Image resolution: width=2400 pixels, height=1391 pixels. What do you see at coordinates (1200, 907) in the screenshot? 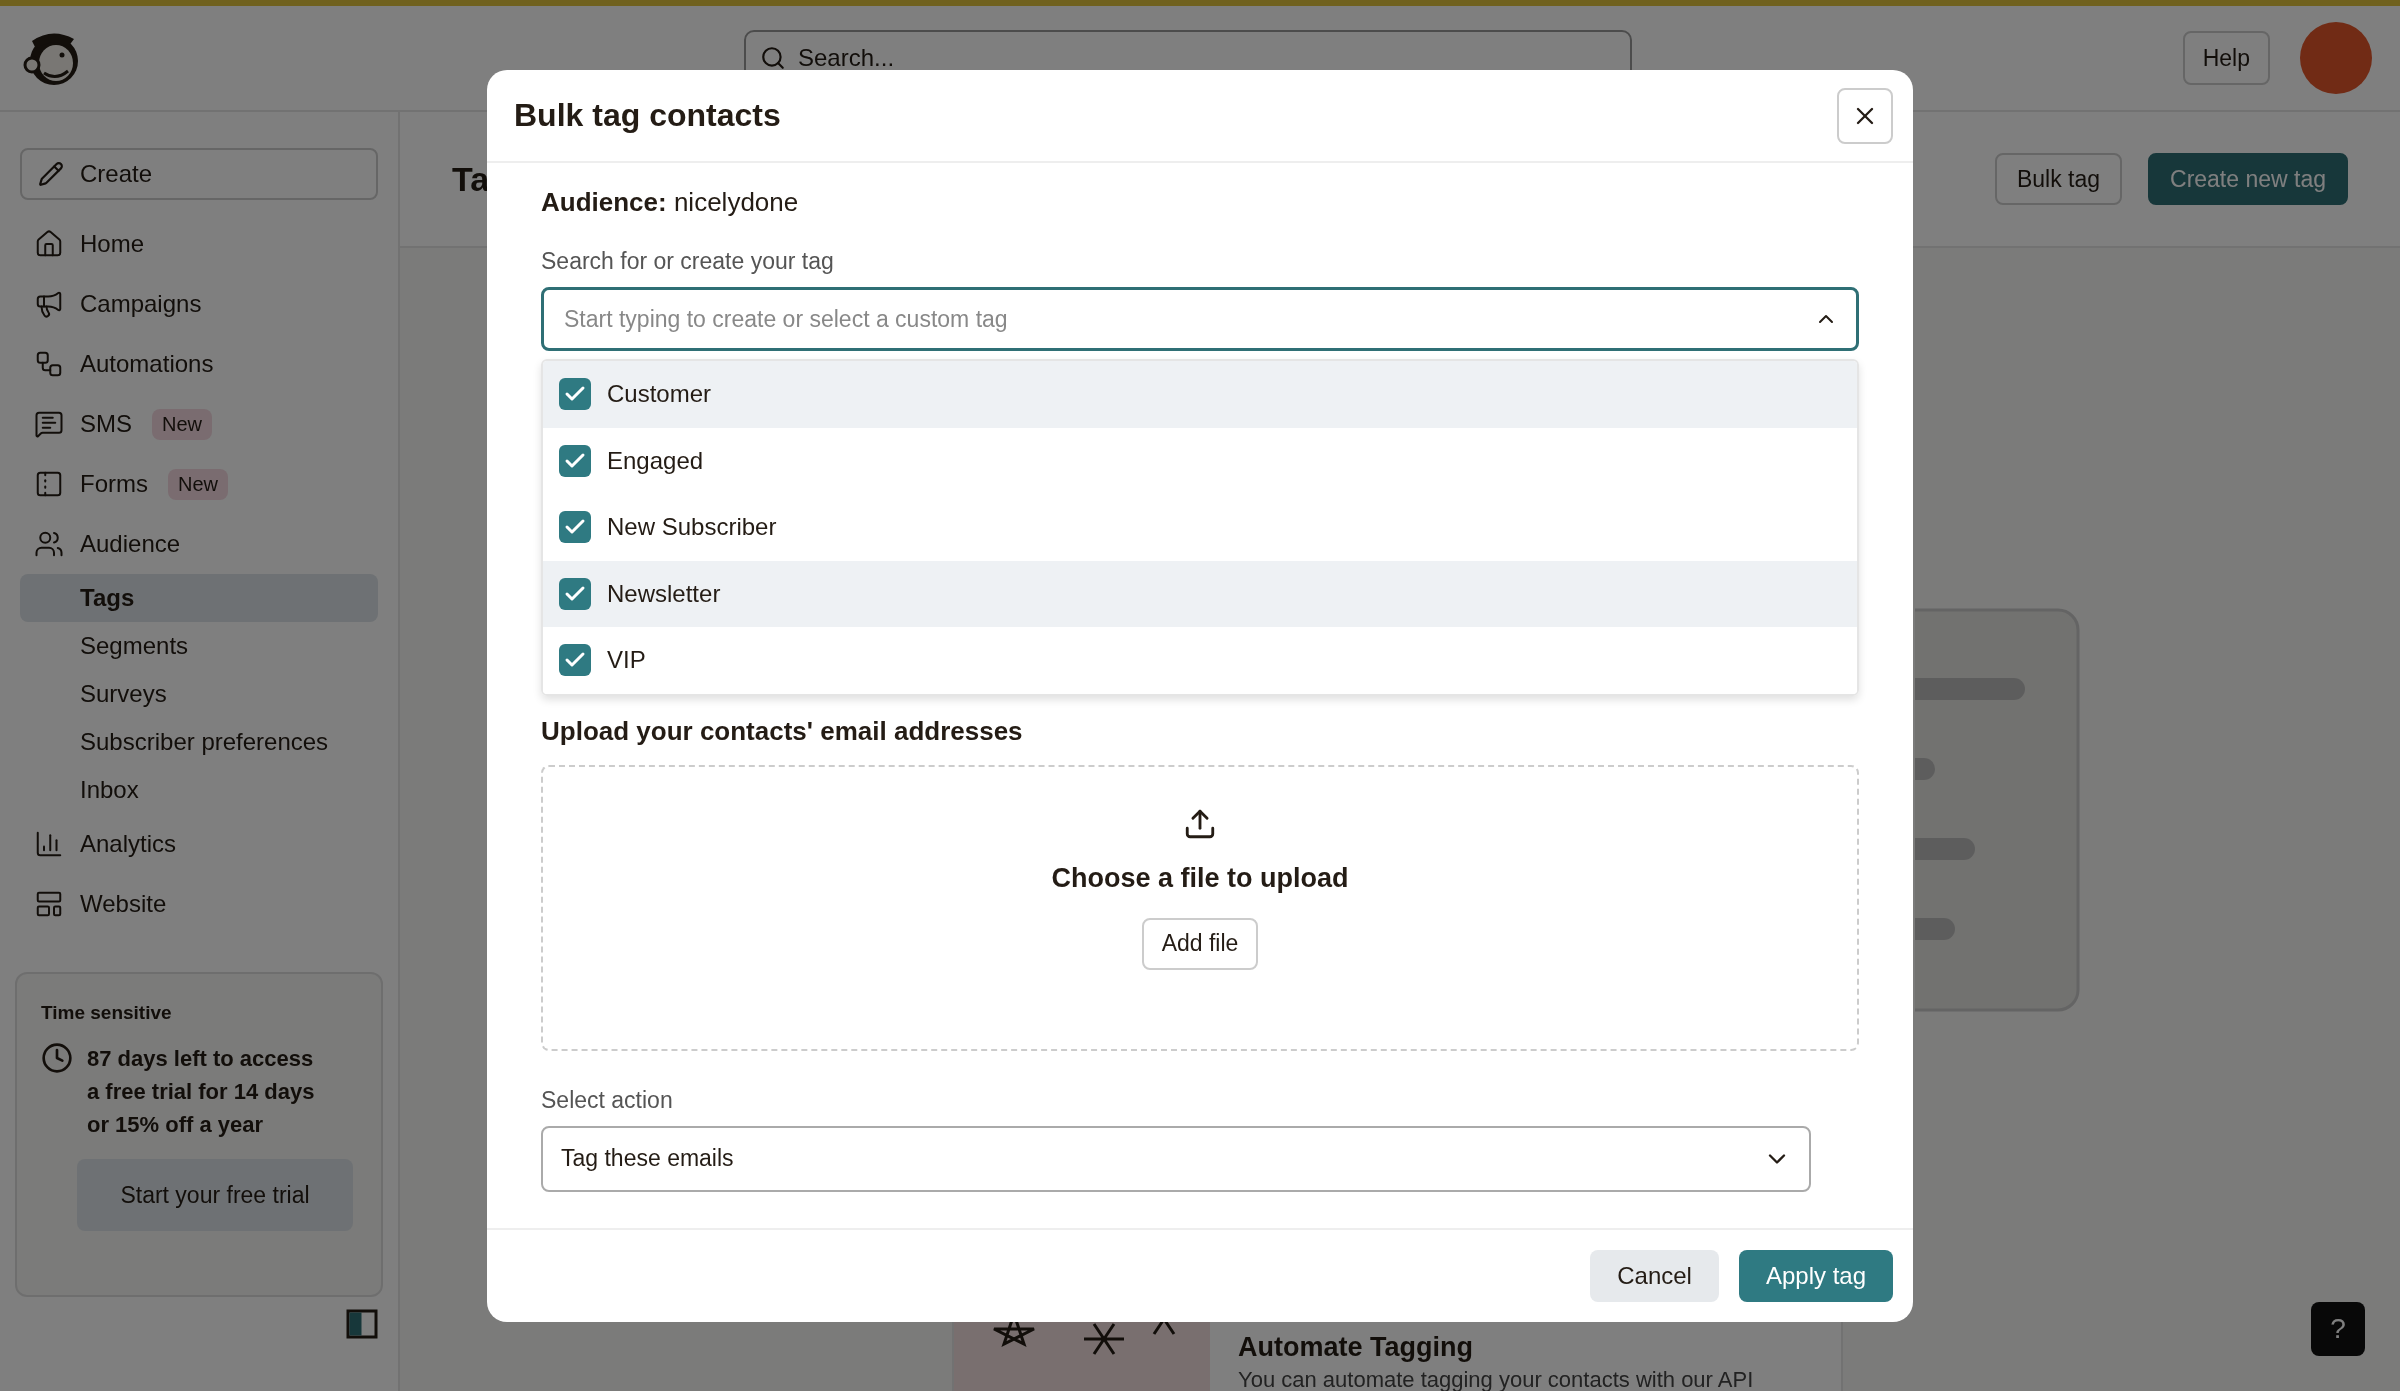
I see `file-dropzone: Choose a file to upload Add file` at bounding box center [1200, 907].